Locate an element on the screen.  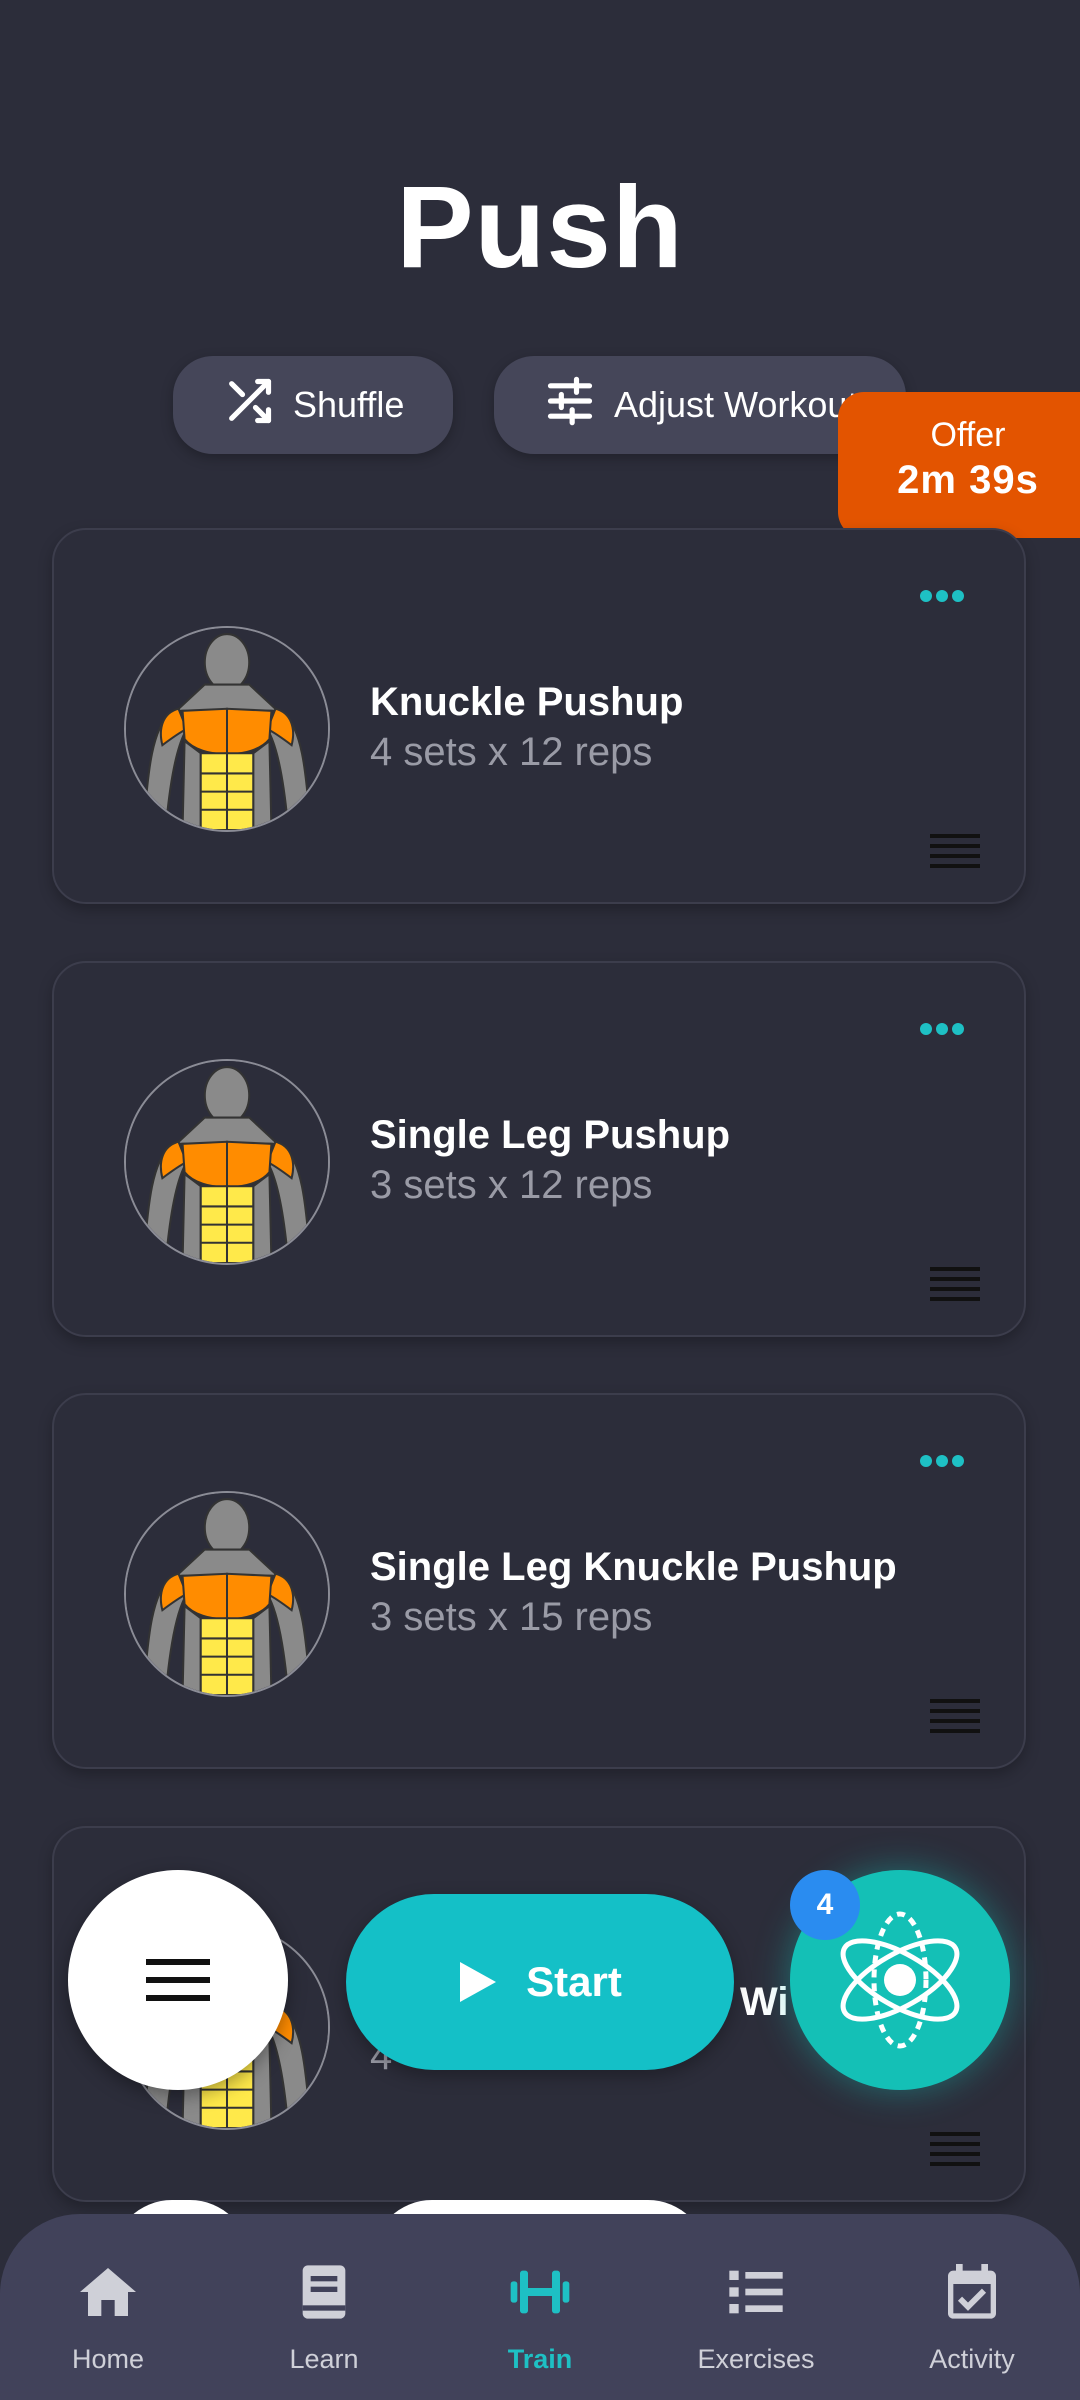
nav-label-train: Train is located at coordinates (540, 2359).